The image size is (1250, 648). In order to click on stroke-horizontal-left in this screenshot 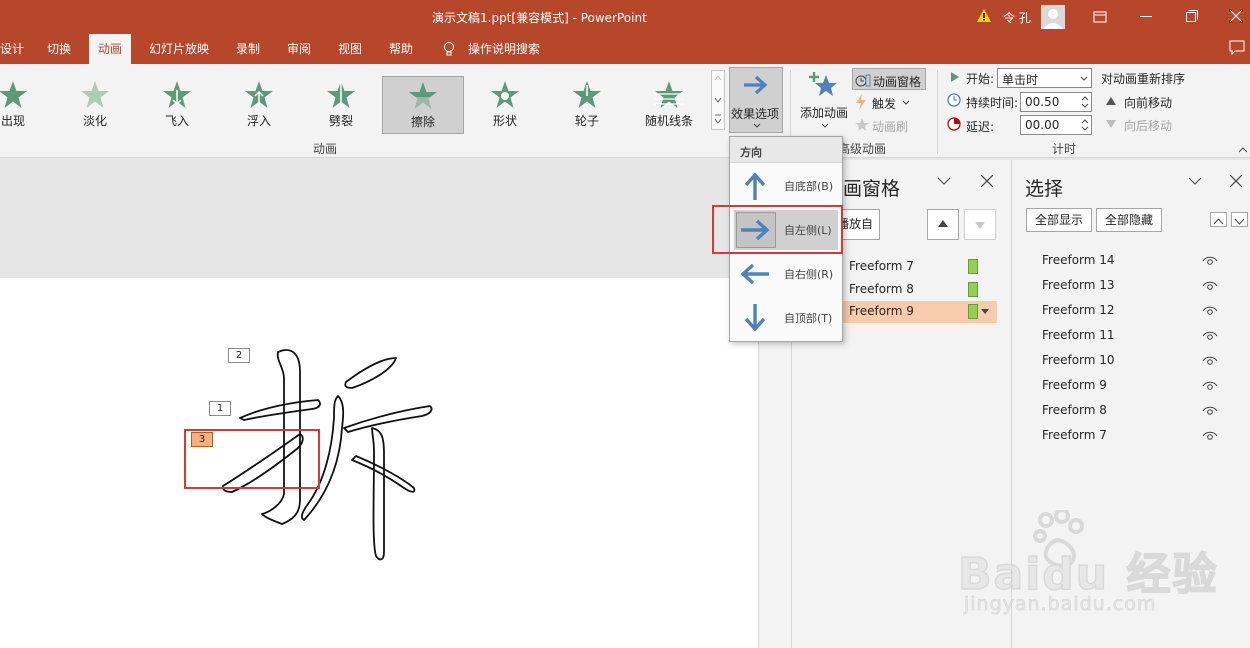, I will do `click(280, 410)`.